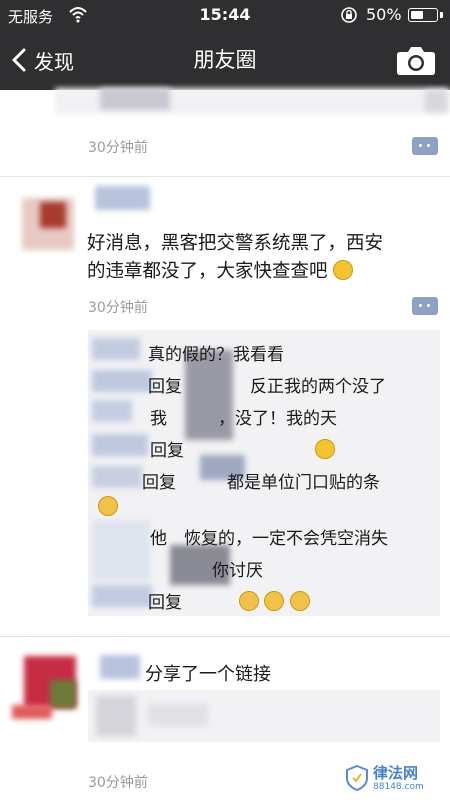 Image resolution: width=450 pixels, height=800 pixels. I want to click on post-text-line: 的违章都没了，大家快查查吧, so click(220, 272).